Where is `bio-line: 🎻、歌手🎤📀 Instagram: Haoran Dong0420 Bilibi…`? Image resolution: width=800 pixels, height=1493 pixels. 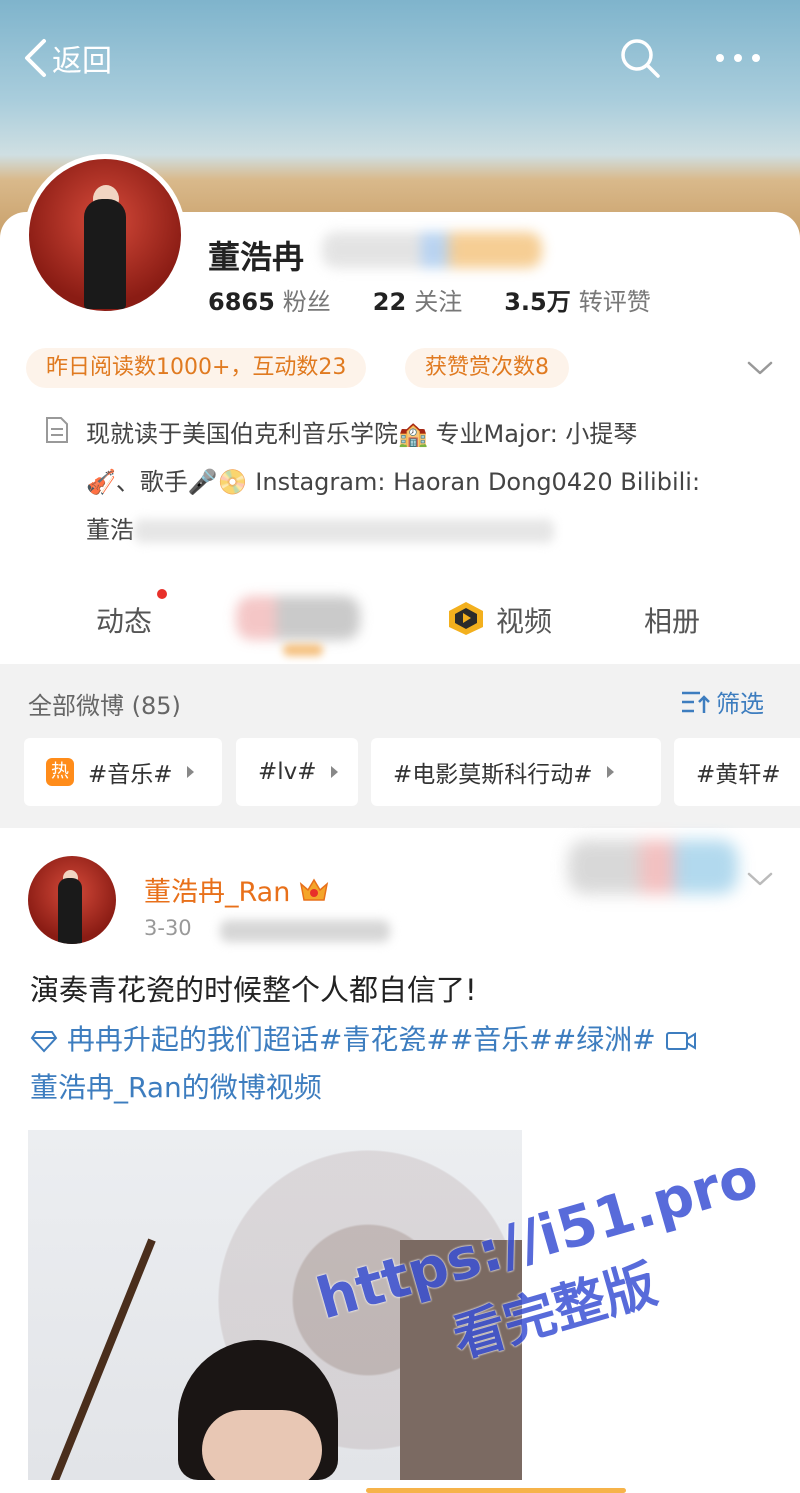 bio-line: 🎻、歌手🎤📀 Instagram: Haoran Dong0420 Bilibi… is located at coordinates (393, 482).